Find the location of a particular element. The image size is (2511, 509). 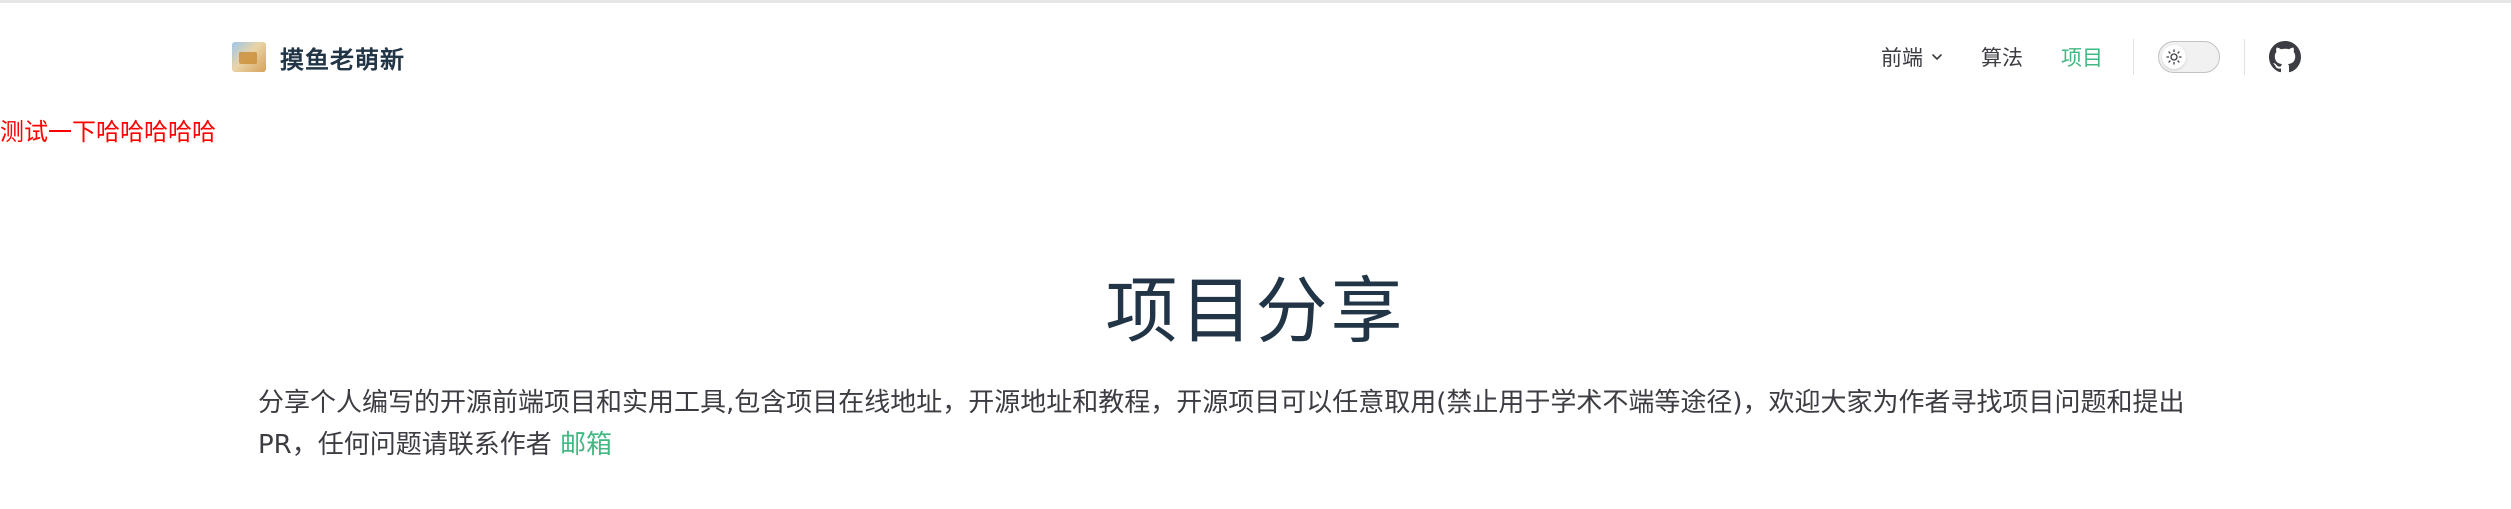

theme-toggle is located at coordinates (2189, 57).